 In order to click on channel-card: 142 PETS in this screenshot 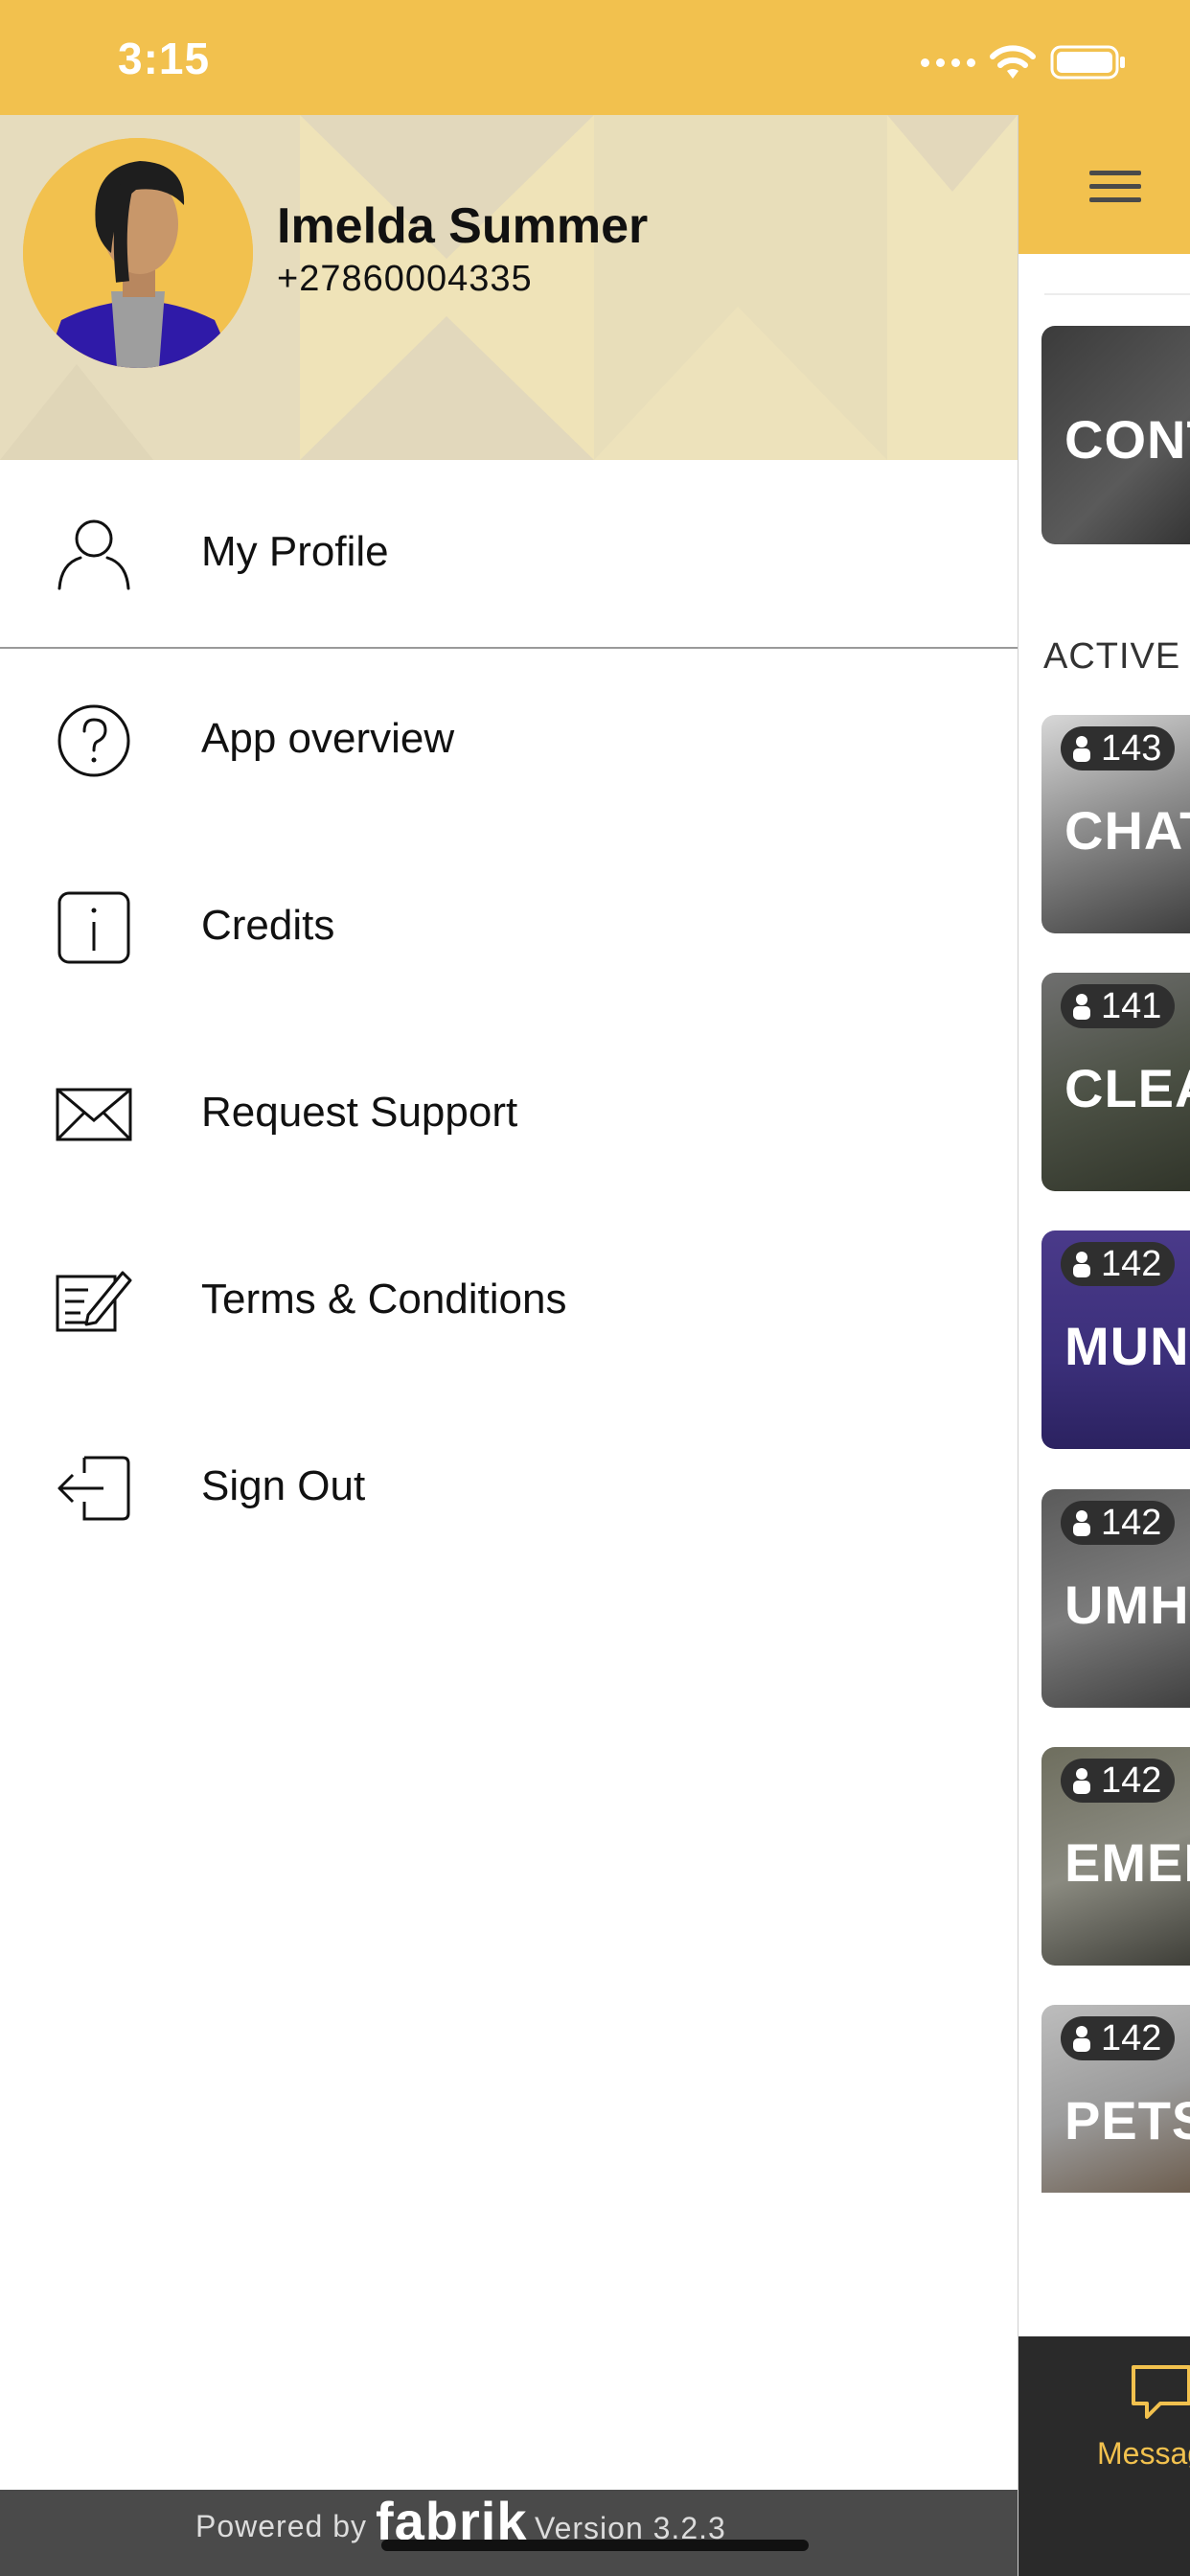, I will do `click(1115, 2099)`.